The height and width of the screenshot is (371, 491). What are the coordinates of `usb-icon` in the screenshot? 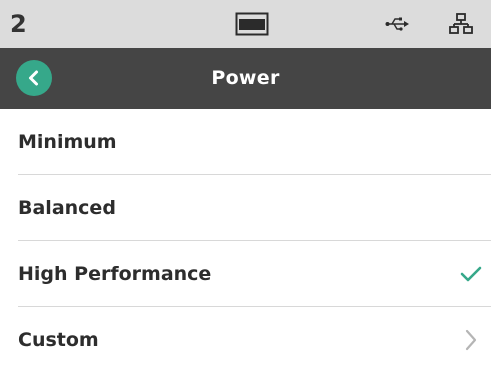 It's located at (397, 24).